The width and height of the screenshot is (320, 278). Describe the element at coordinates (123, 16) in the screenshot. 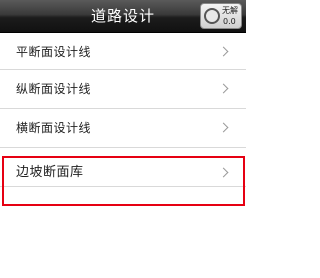

I see `title-bar: 道路设计 无解 0.0` at that location.